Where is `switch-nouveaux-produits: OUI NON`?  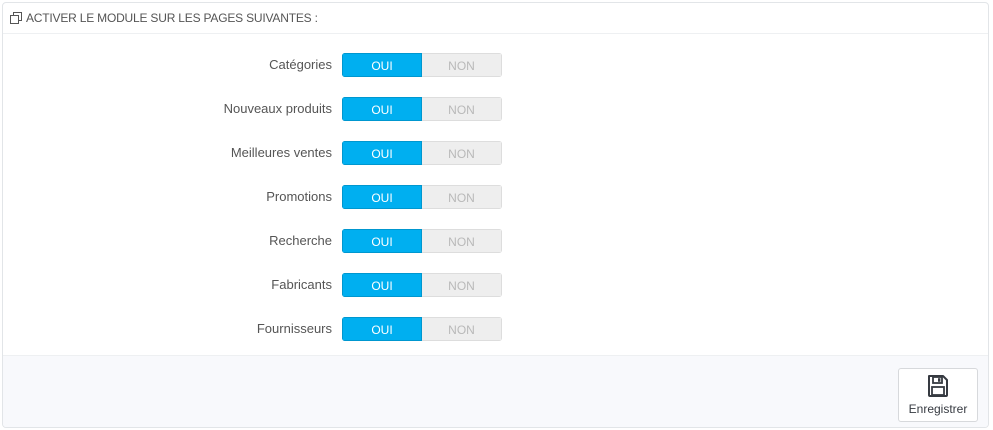 switch-nouveaux-produits: OUI NON is located at coordinates (422, 109).